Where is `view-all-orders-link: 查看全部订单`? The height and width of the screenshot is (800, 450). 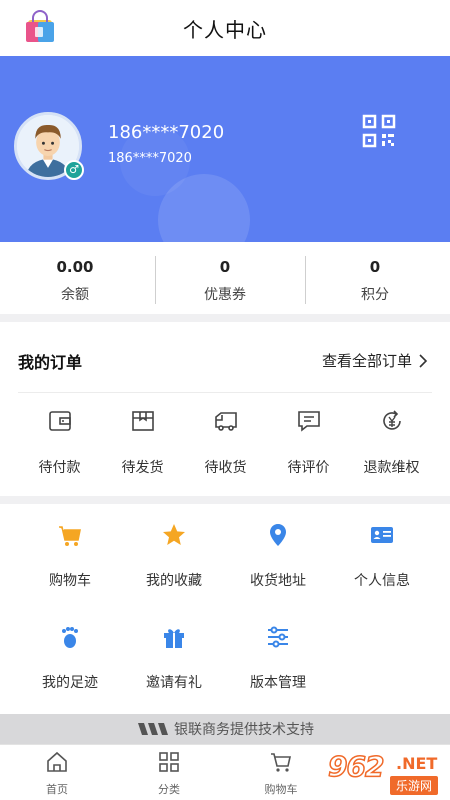 view-all-orders-link: 查看全部订单 is located at coordinates (375, 360).